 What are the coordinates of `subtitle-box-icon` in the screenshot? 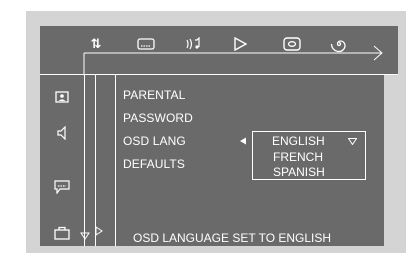 It's located at (62, 187).